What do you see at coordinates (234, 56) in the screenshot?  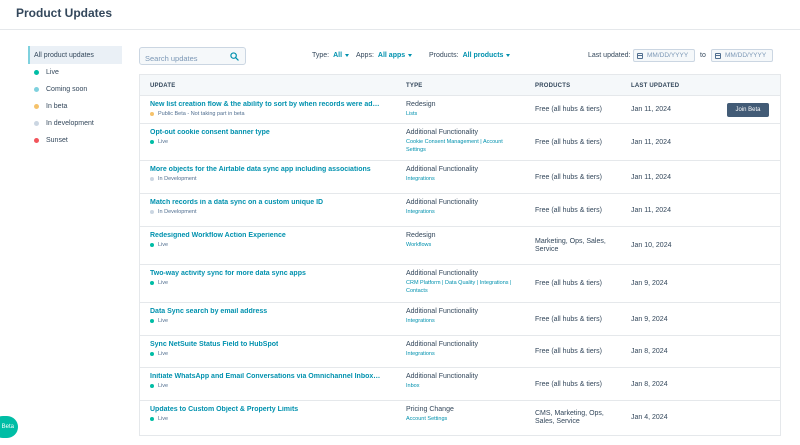 I see `search-icon` at bounding box center [234, 56].